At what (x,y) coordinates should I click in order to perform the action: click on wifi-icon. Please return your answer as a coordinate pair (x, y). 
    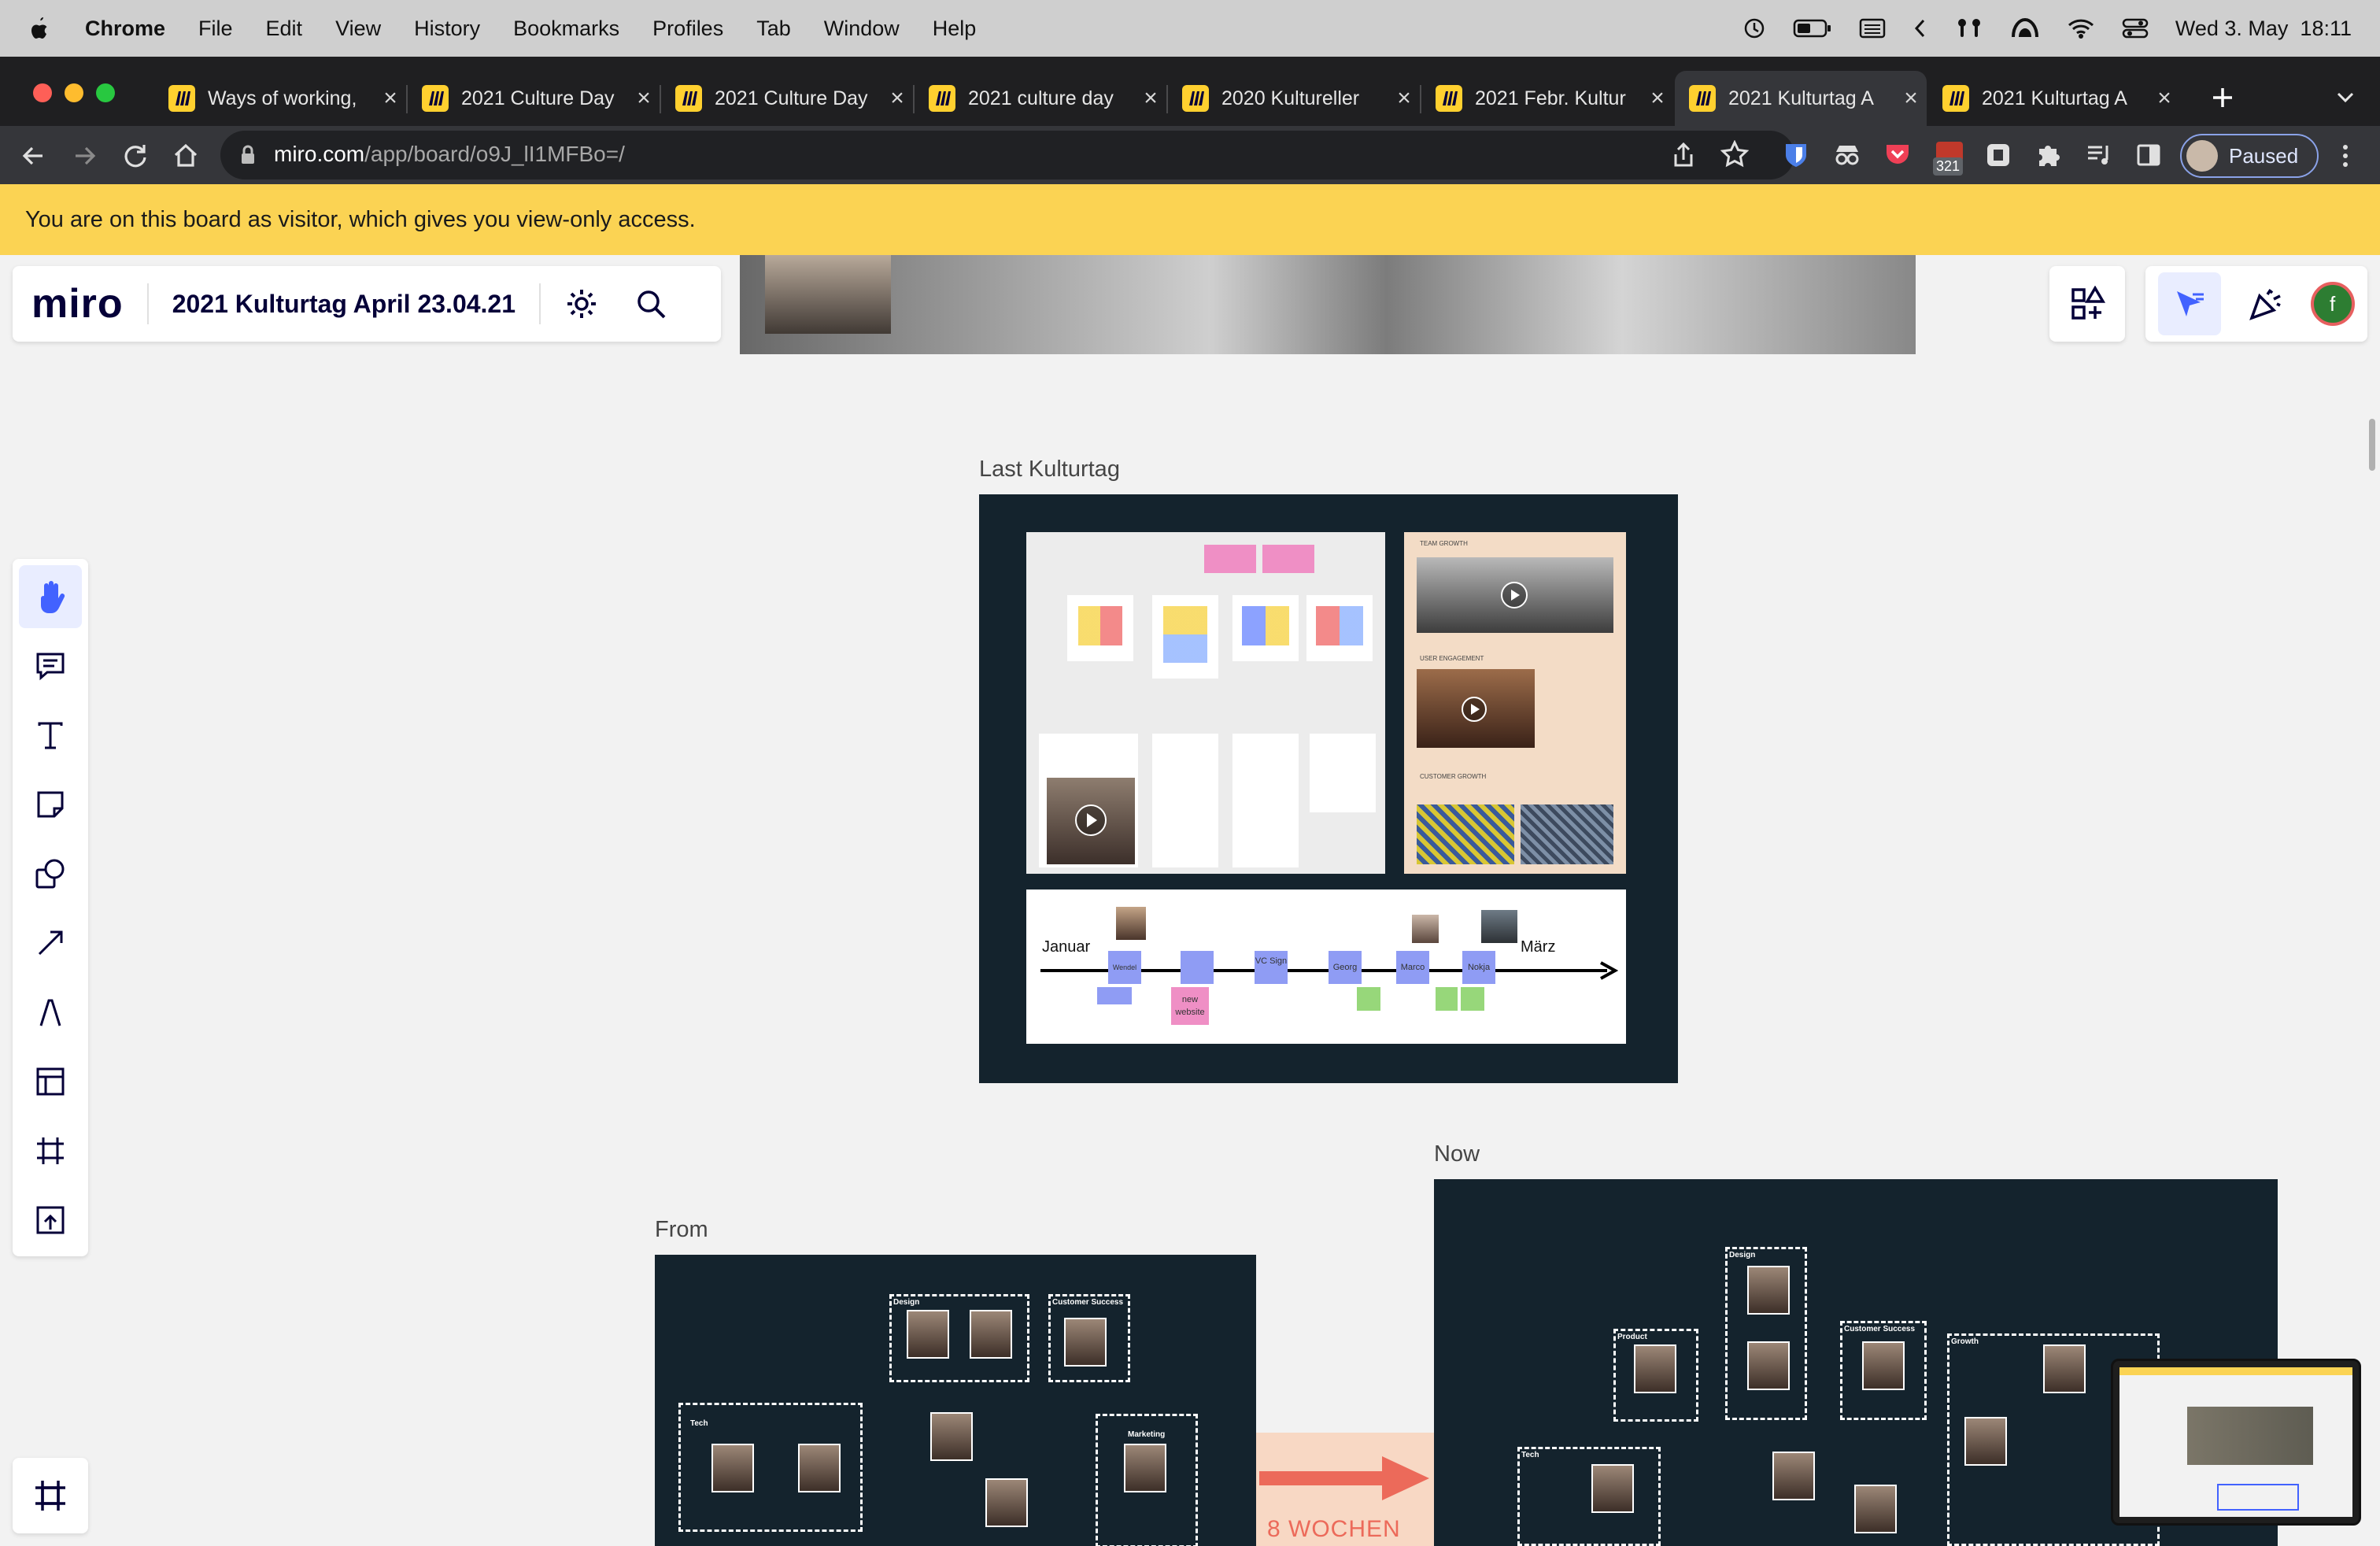
    Looking at the image, I should click on (2081, 28).